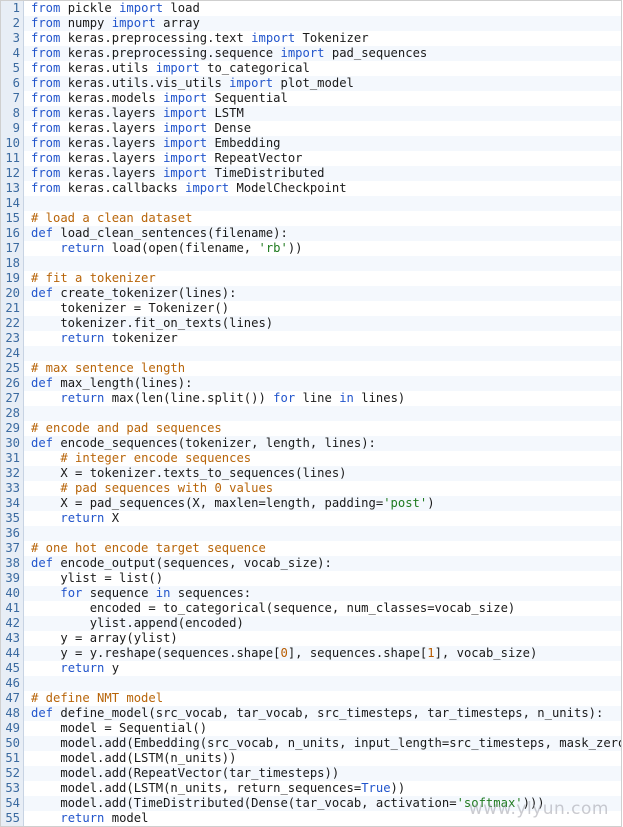  What do you see at coordinates (311, 158) in the screenshot?
I see `code-line: 11 from keras.layers import RepeatVector` at bounding box center [311, 158].